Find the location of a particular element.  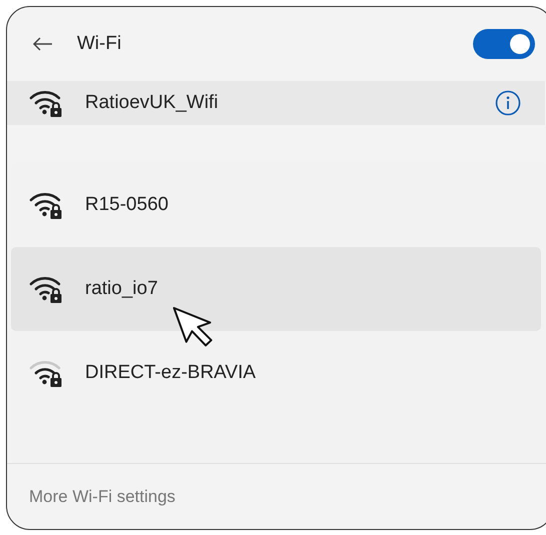

info-icon is located at coordinates (508, 103).